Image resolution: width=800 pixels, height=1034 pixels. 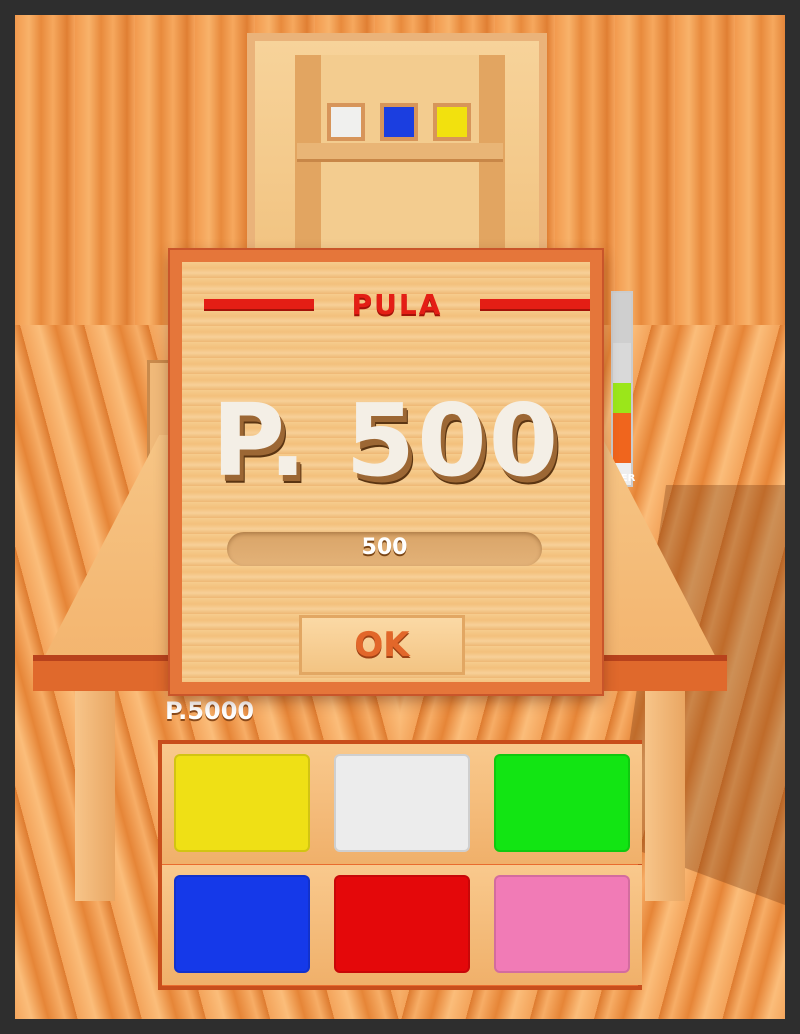 What do you see at coordinates (382, 645) in the screenshot?
I see `ok-button: OK` at bounding box center [382, 645].